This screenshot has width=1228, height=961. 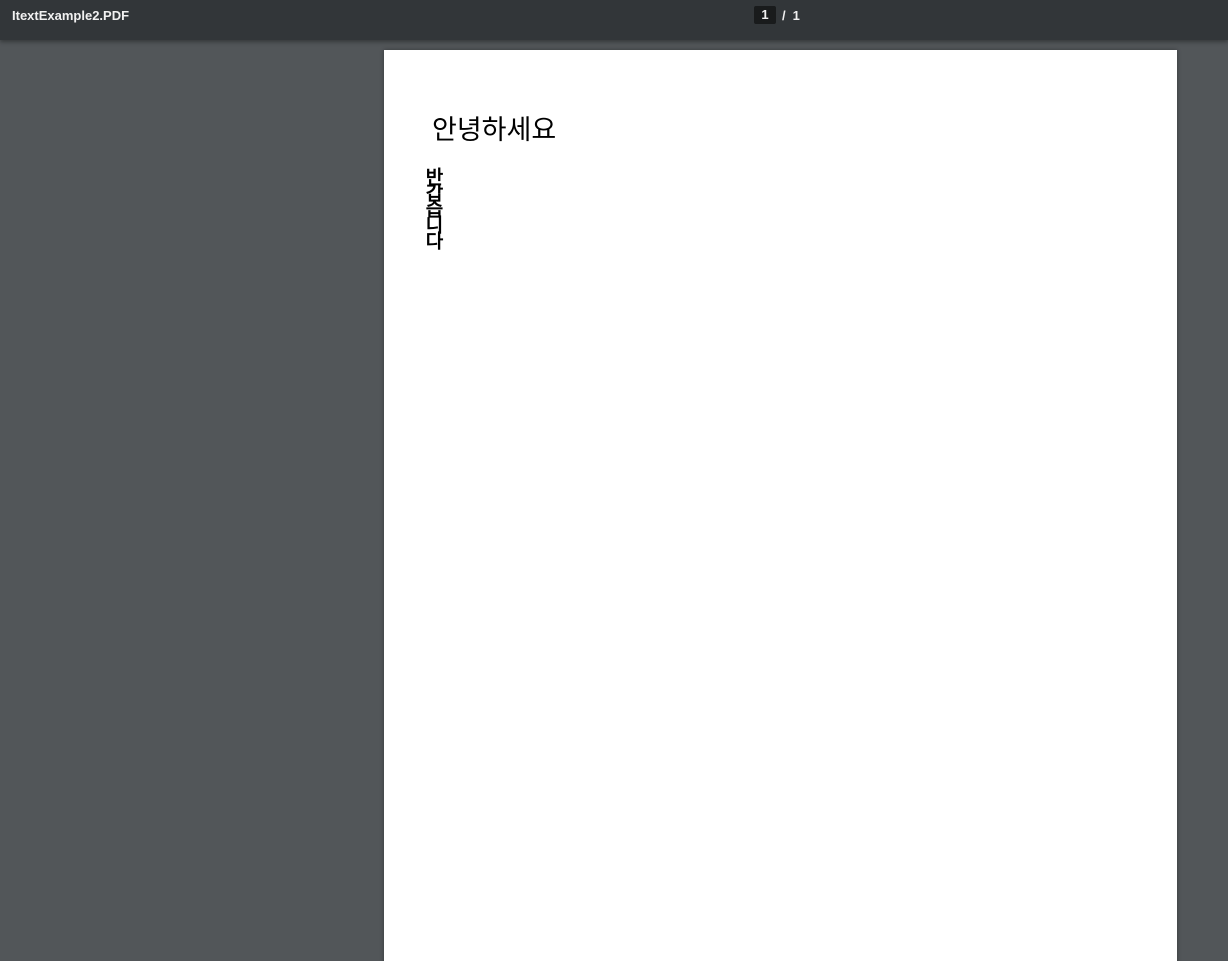 I want to click on vertical-greeting-text: 반갑습니다, so click(x=433, y=207).